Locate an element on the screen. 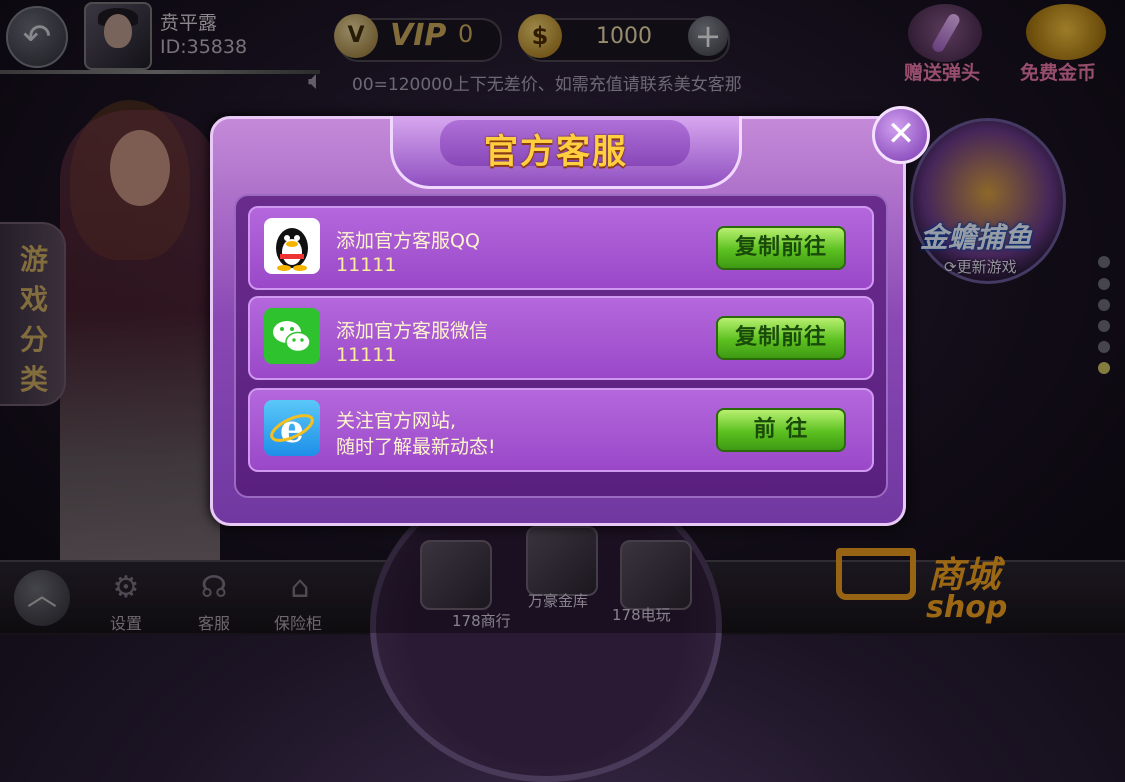  qq-number: 11111 is located at coordinates (366, 265).